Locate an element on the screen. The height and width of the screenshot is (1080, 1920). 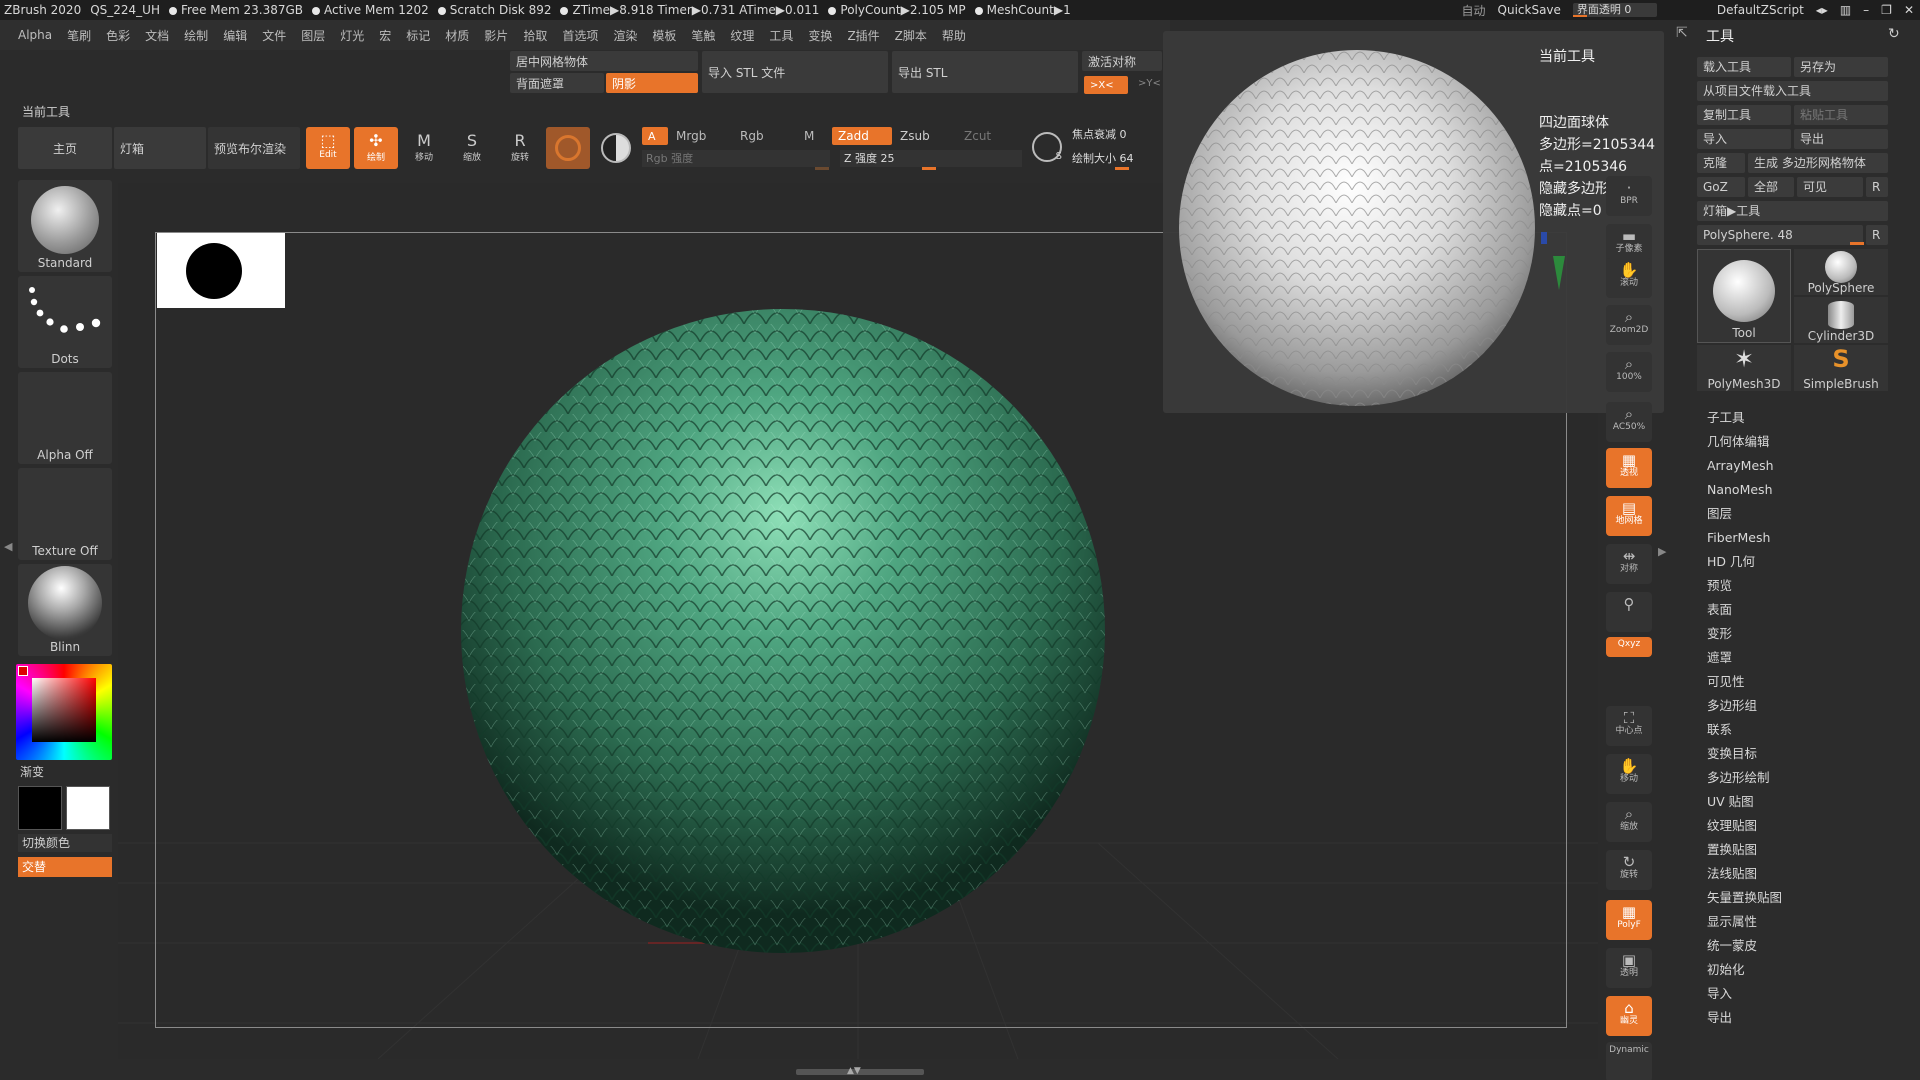
dock-button: ⛶ 中心点 is located at coordinates (1629, 726).